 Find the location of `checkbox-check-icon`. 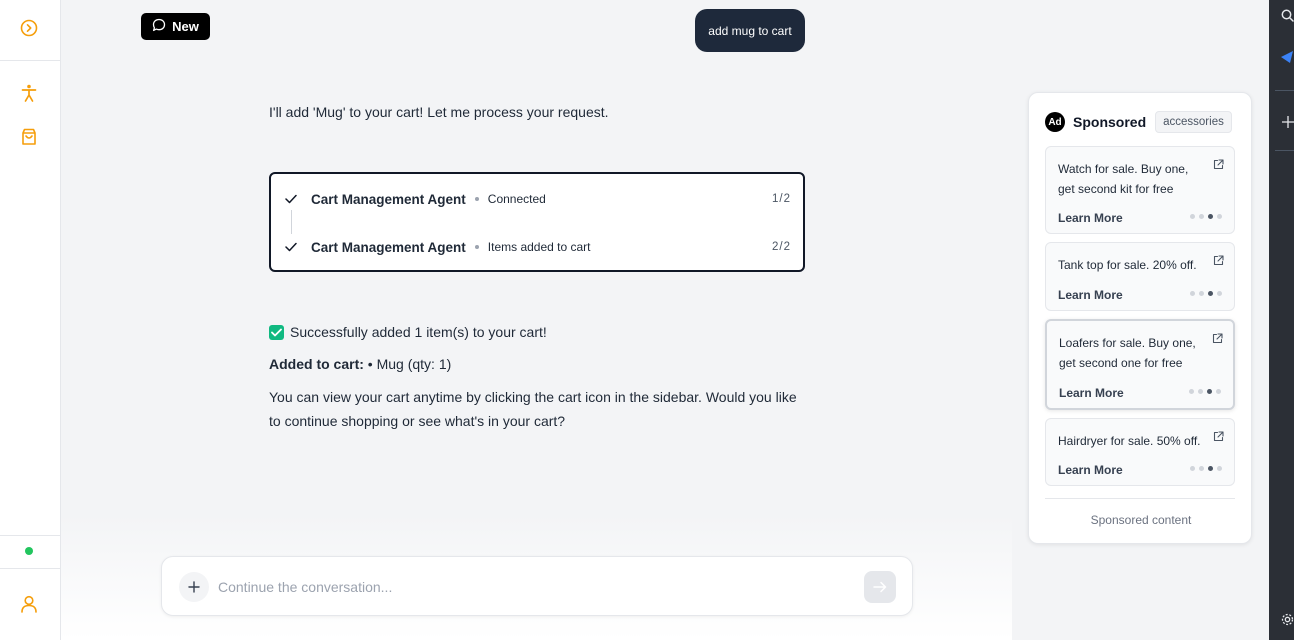

checkbox-check-icon is located at coordinates (276, 332).